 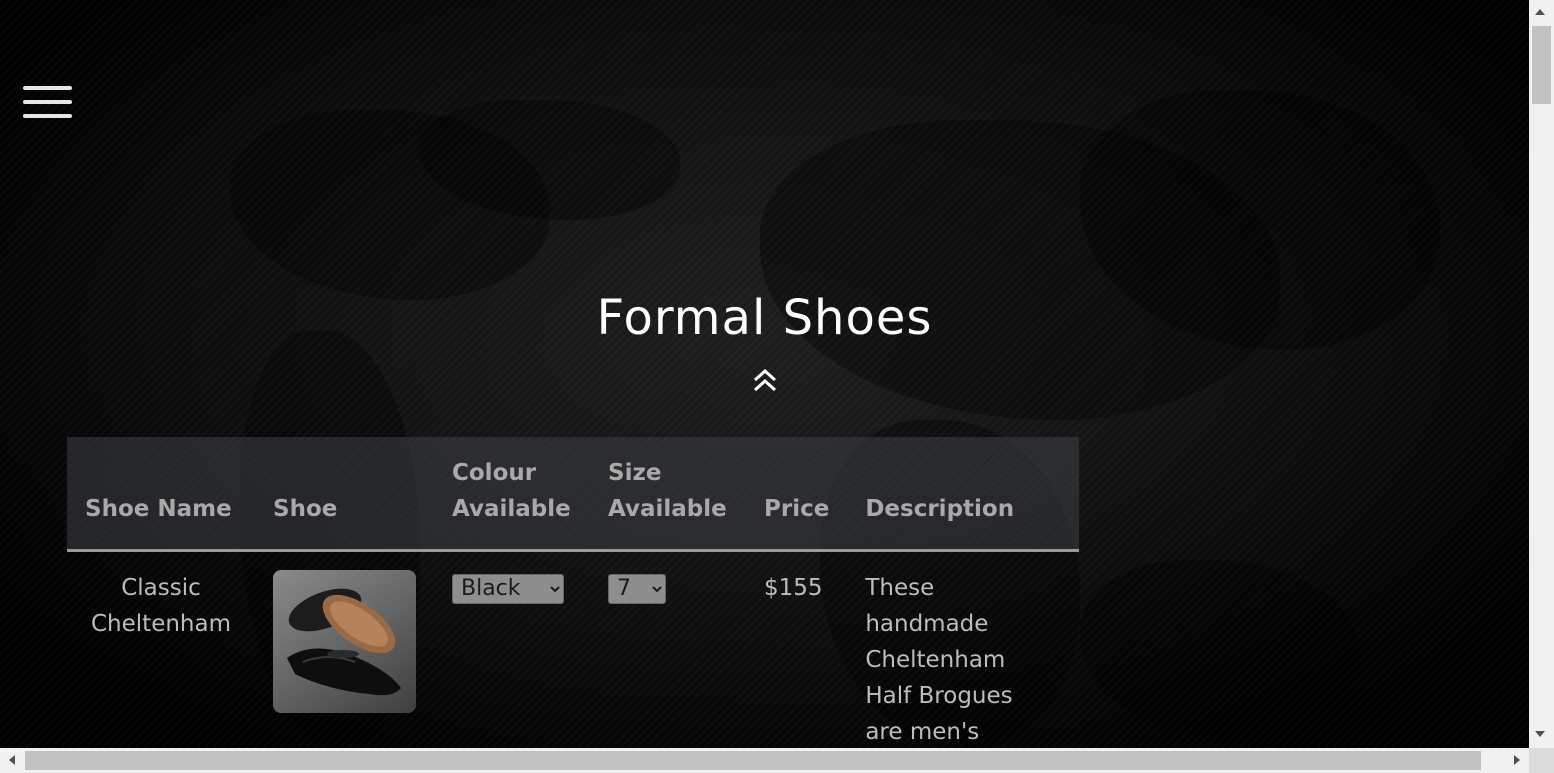 I want to click on vertical-scrollbar-thumb, so click(x=1541, y=65).